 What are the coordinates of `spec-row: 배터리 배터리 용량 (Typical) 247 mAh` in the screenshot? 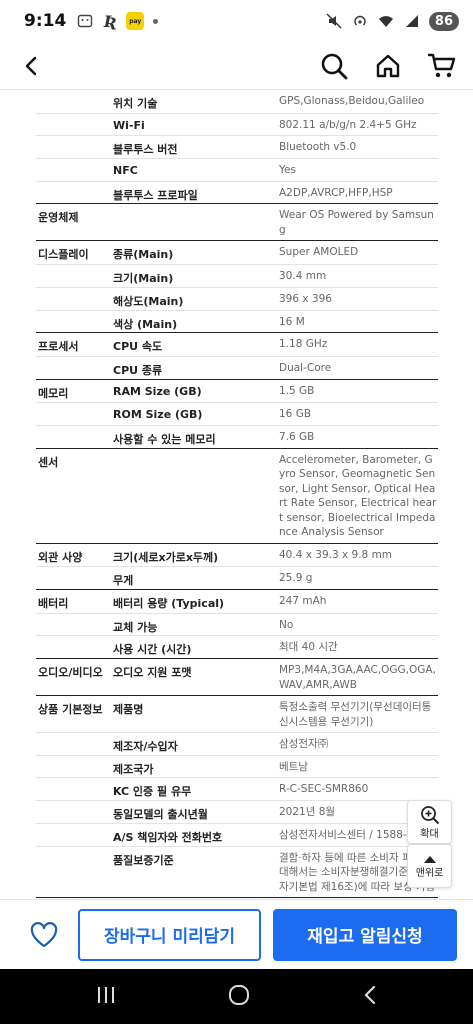 It's located at (237, 601).